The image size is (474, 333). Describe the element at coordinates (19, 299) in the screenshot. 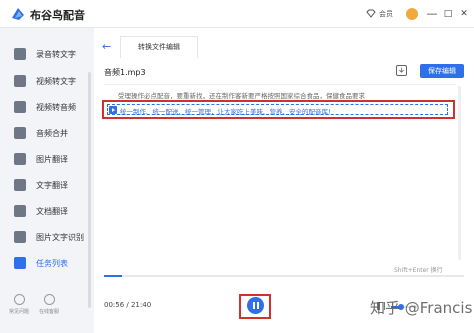

I see `help-icon` at that location.